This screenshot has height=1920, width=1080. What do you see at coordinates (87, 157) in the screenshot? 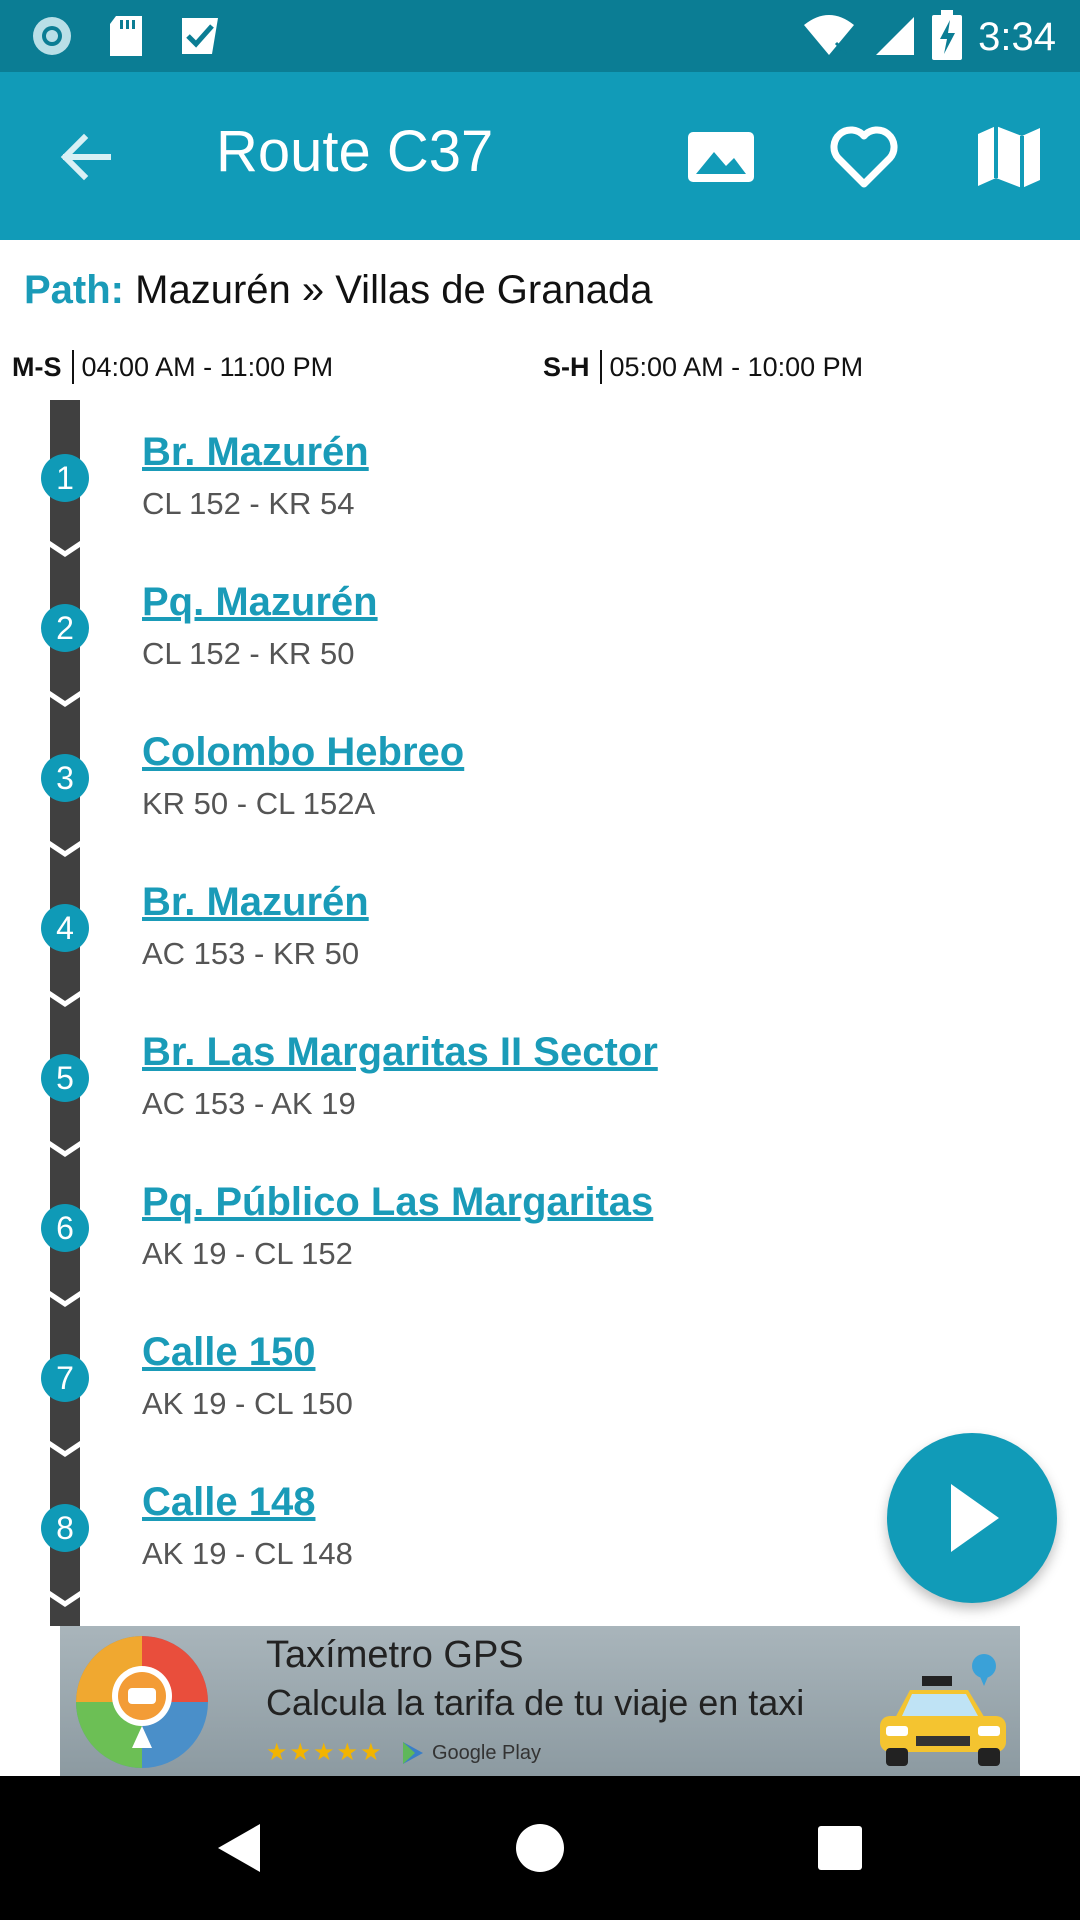
I see `back-arrow-icon` at bounding box center [87, 157].